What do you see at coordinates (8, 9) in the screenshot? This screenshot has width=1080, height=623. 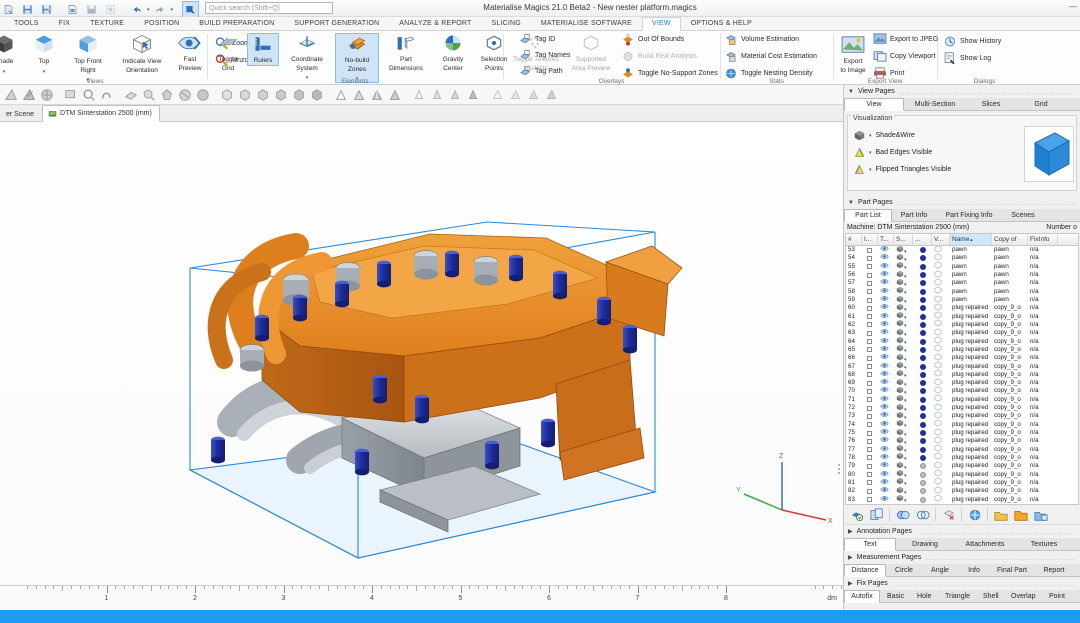 I see `new-project-icon` at bounding box center [8, 9].